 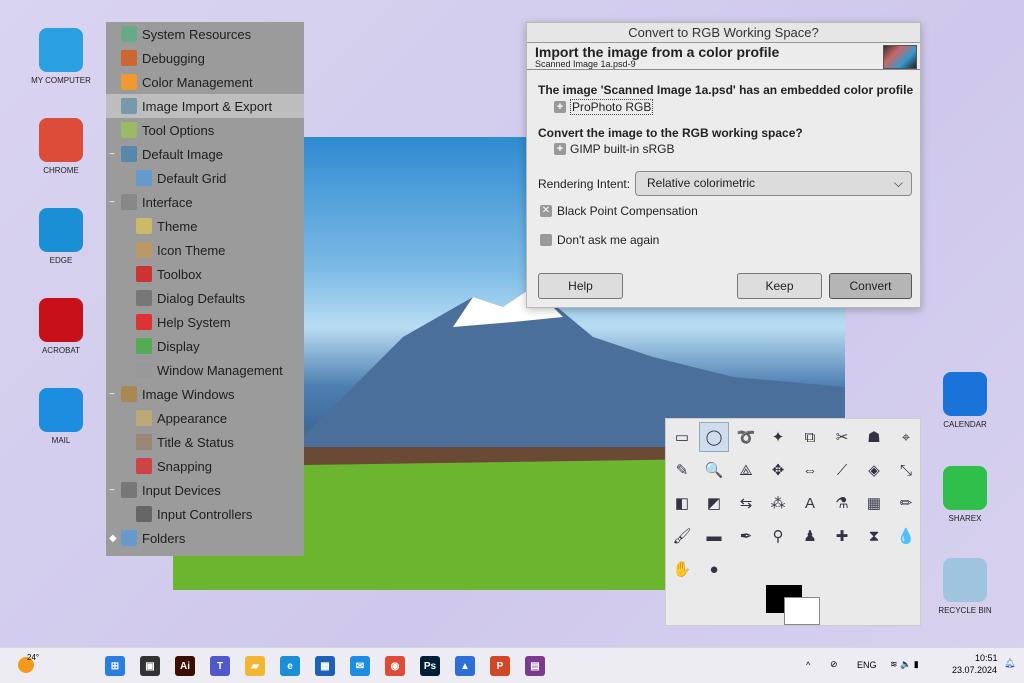 What do you see at coordinates (906, 503) in the screenshot?
I see `tool-button: ✏` at bounding box center [906, 503].